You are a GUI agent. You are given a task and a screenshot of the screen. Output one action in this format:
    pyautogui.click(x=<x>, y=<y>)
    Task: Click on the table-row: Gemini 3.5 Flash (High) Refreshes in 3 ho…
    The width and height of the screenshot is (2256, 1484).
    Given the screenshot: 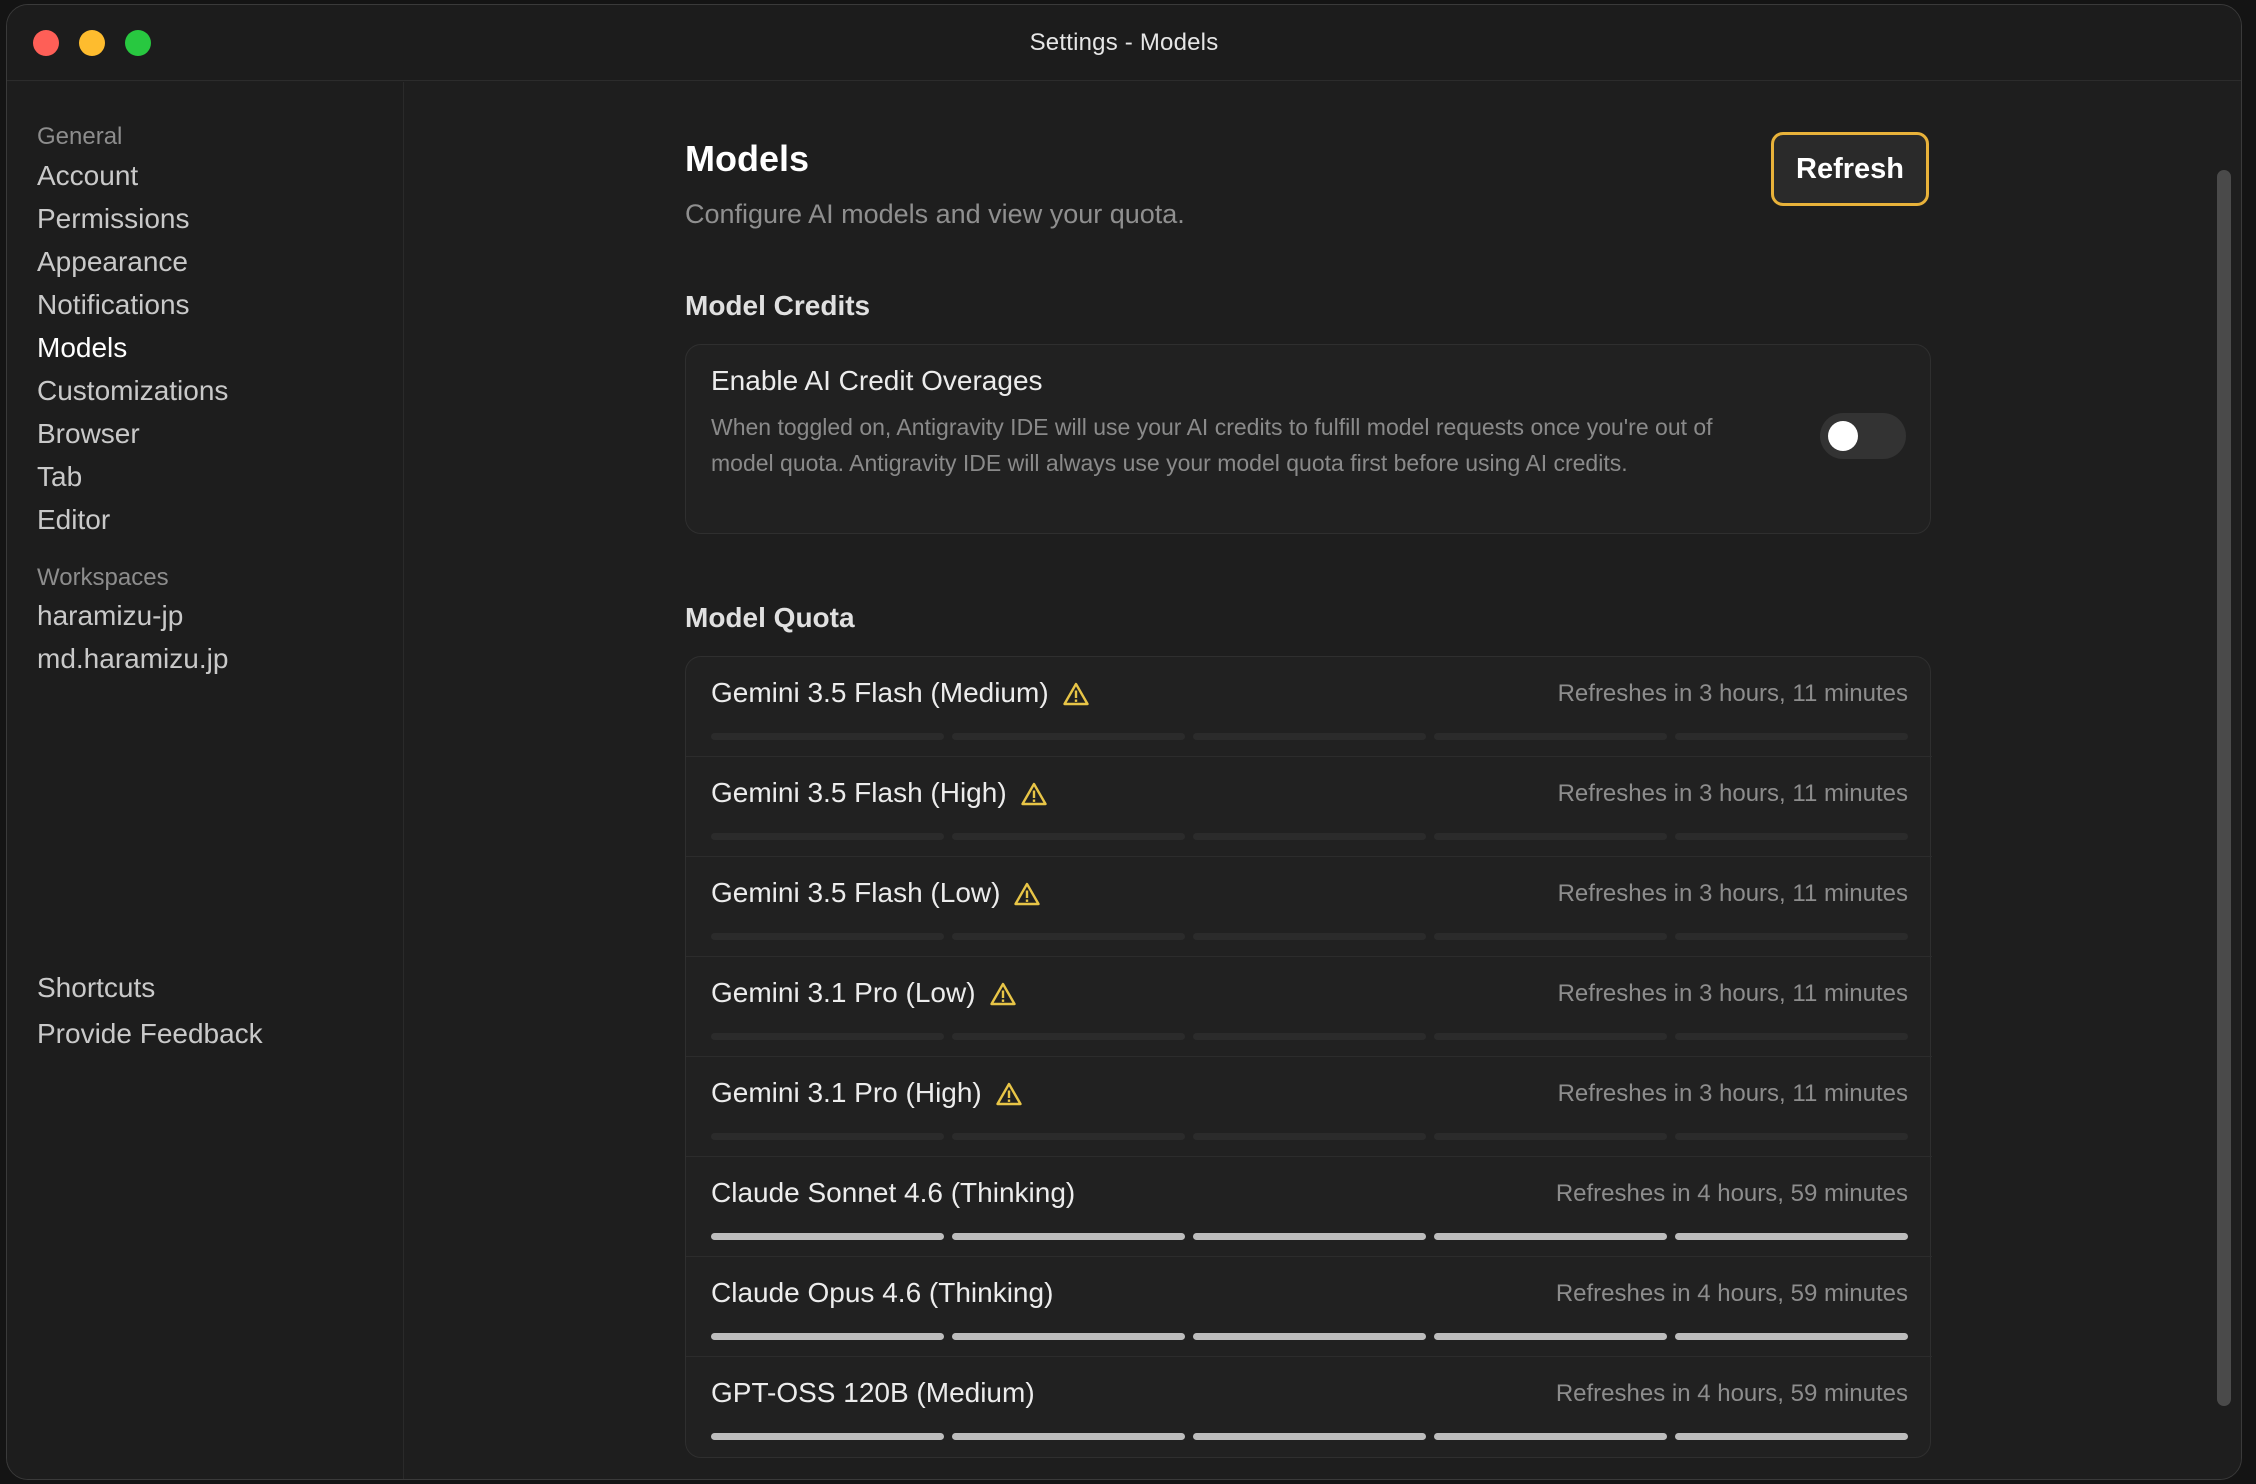 What is the action you would take?
    pyautogui.click(x=1309, y=807)
    